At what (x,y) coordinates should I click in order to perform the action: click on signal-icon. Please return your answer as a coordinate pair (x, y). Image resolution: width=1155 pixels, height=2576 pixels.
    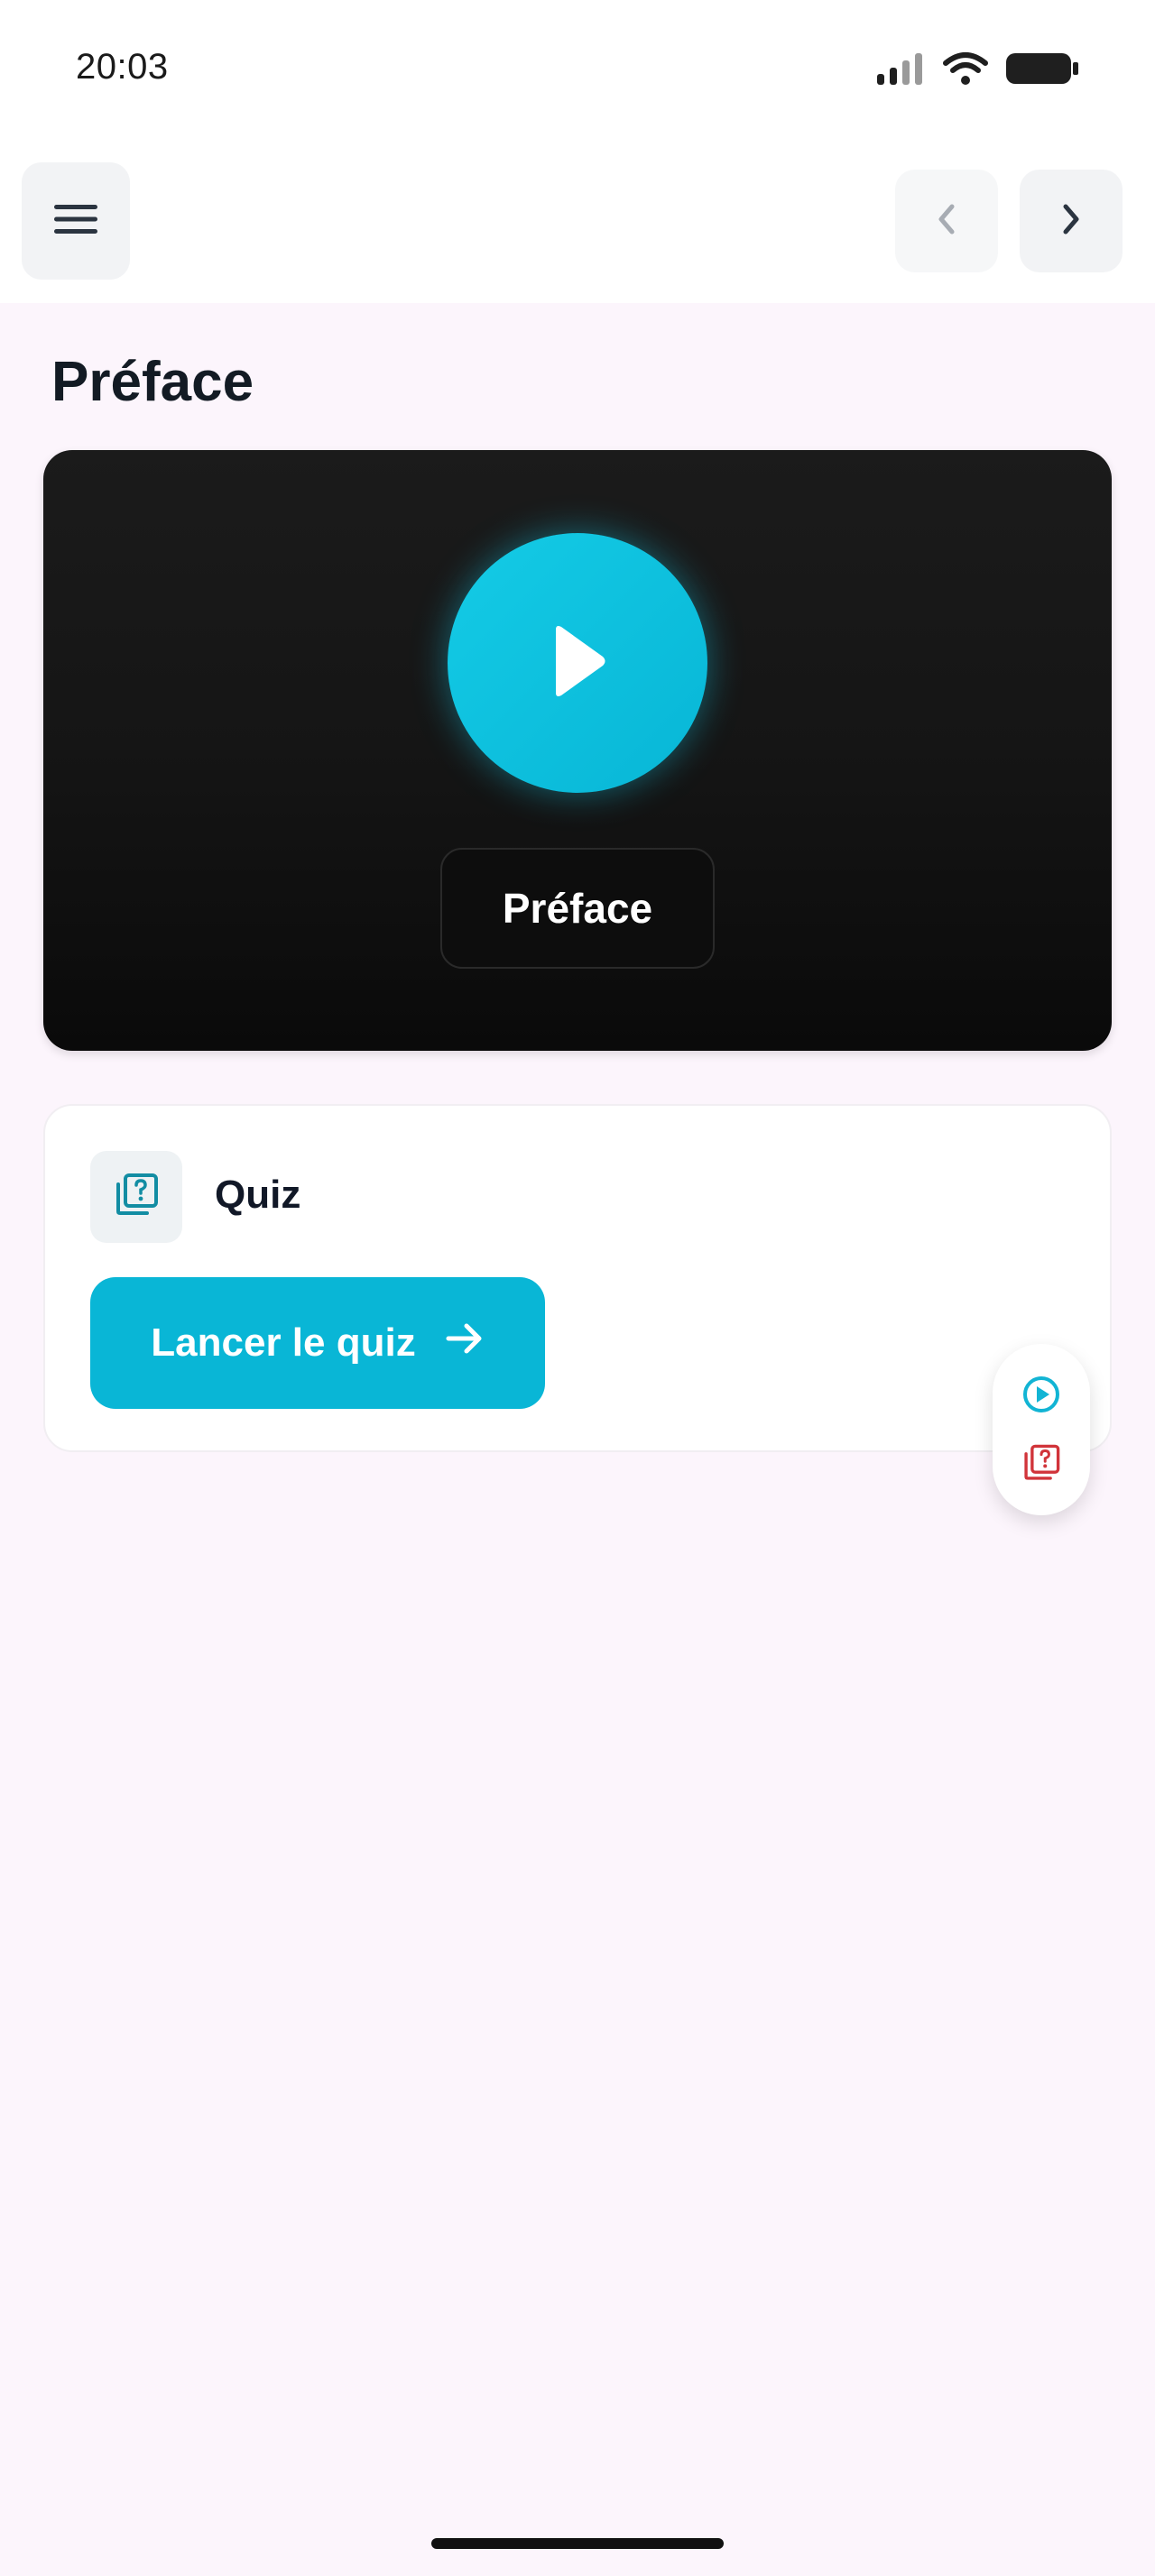
    Looking at the image, I should click on (900, 71).